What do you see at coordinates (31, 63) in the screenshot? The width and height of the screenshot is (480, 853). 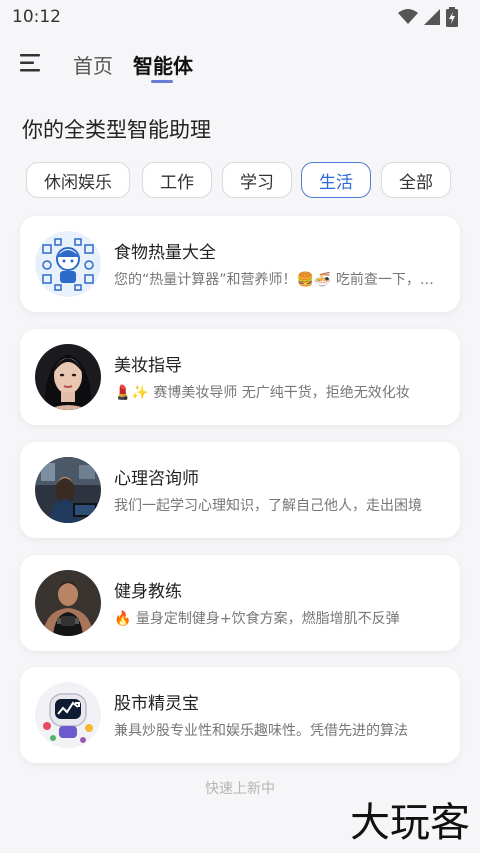 I see `menu-icon` at bounding box center [31, 63].